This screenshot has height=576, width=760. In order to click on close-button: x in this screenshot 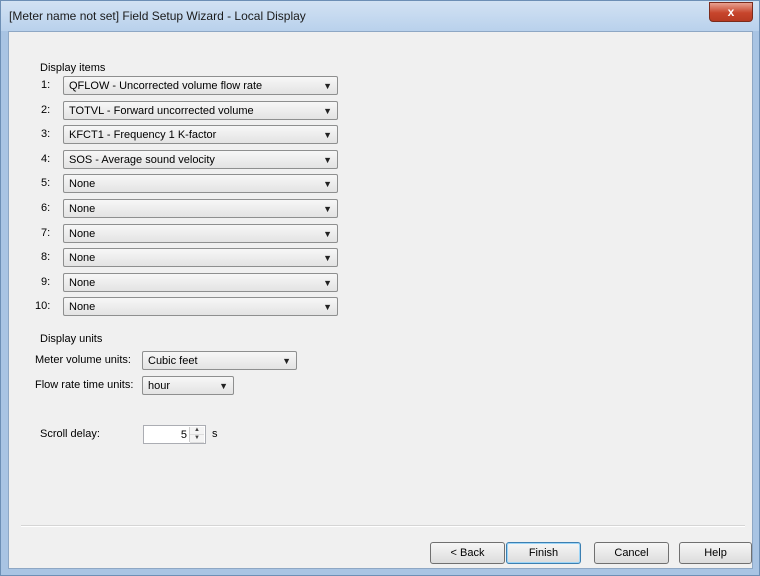, I will do `click(731, 12)`.